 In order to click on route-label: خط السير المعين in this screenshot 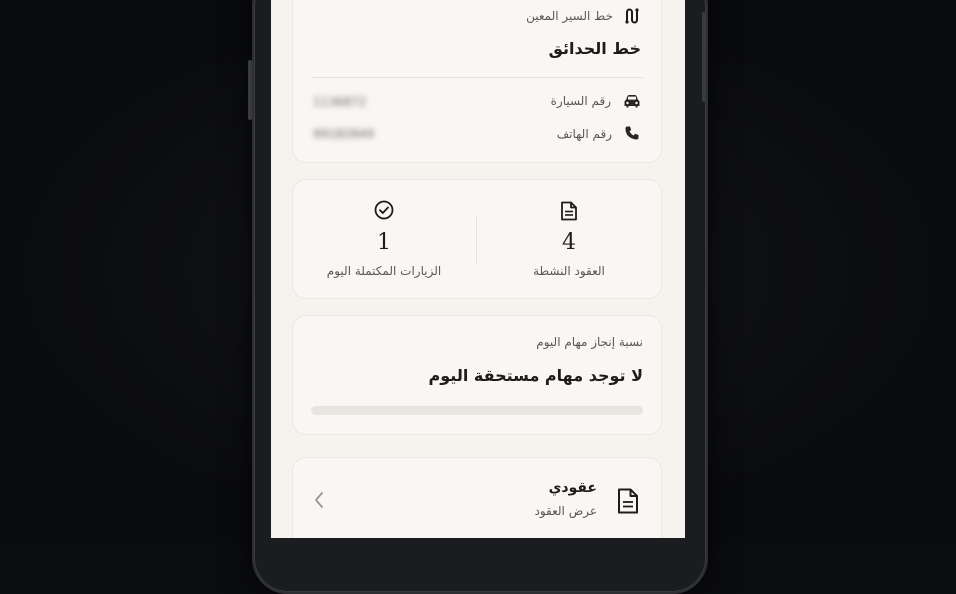, I will do `click(569, 16)`.